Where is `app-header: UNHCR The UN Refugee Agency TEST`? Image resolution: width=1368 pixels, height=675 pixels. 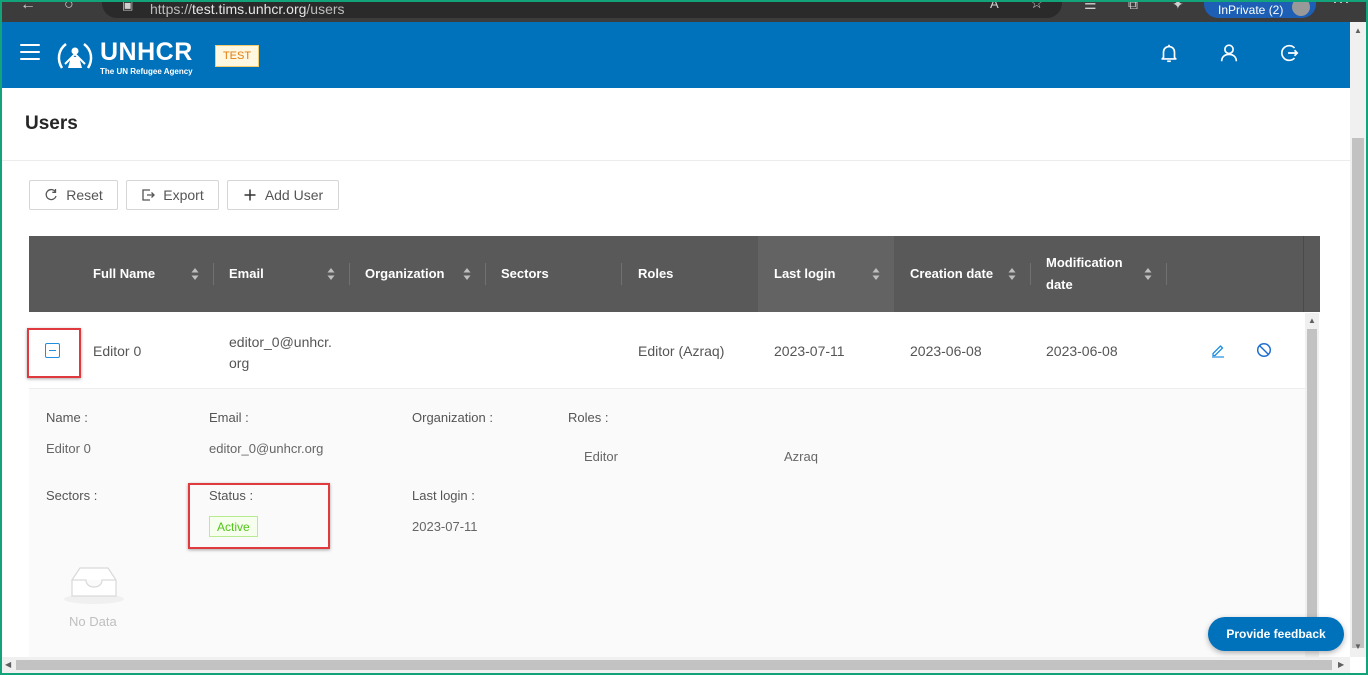
app-header: UNHCR The UN Refugee Agency TEST is located at coordinates (676, 55).